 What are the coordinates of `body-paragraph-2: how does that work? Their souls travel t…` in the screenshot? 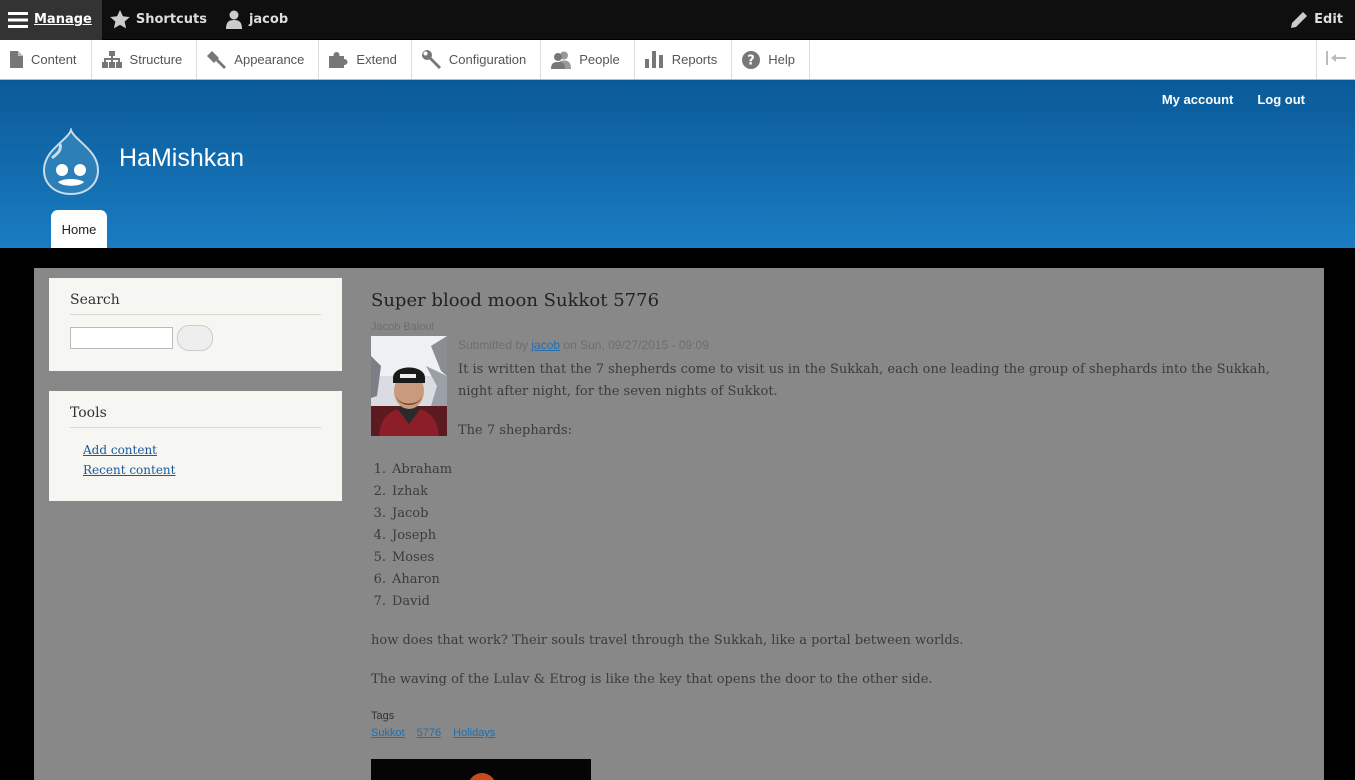 It's located at (667, 640).